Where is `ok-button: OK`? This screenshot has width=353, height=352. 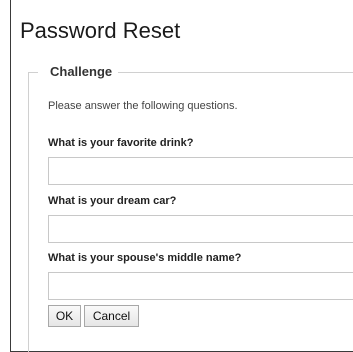
ok-button: OK is located at coordinates (64, 316).